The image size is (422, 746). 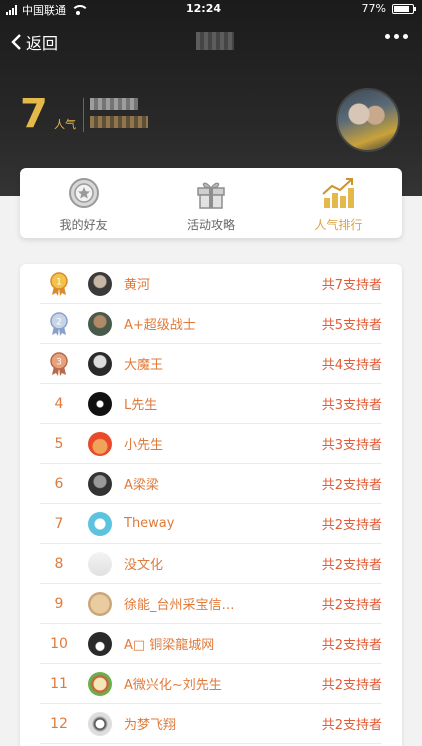 I want to click on medal-icon: 3, so click(x=59, y=363).